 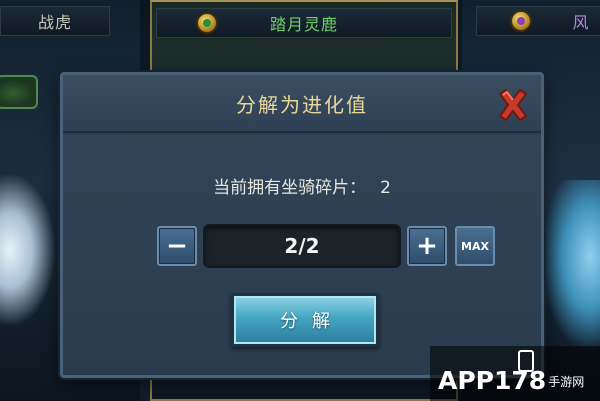 I want to click on increase-button: +, so click(x=427, y=246).